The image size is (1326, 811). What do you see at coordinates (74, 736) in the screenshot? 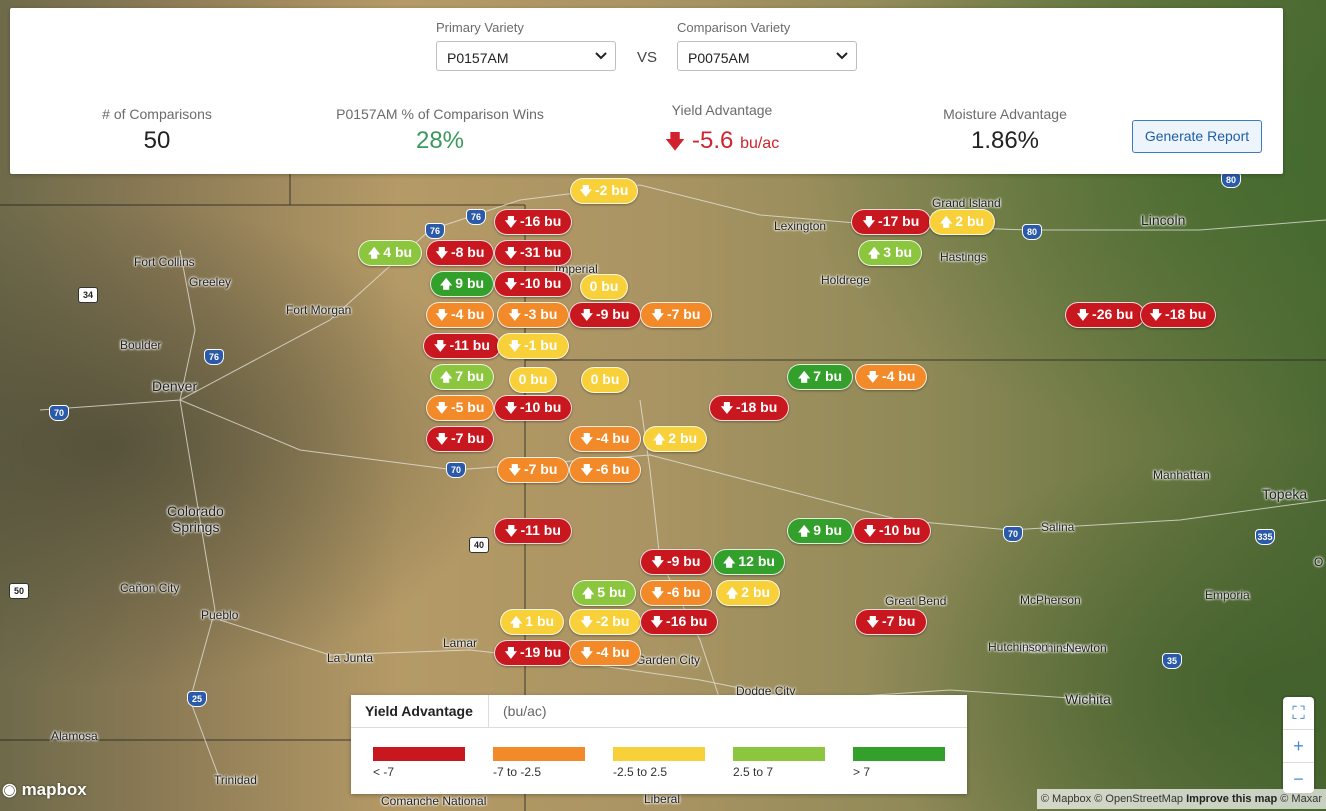
I see `city-label: Alamosa` at bounding box center [74, 736].